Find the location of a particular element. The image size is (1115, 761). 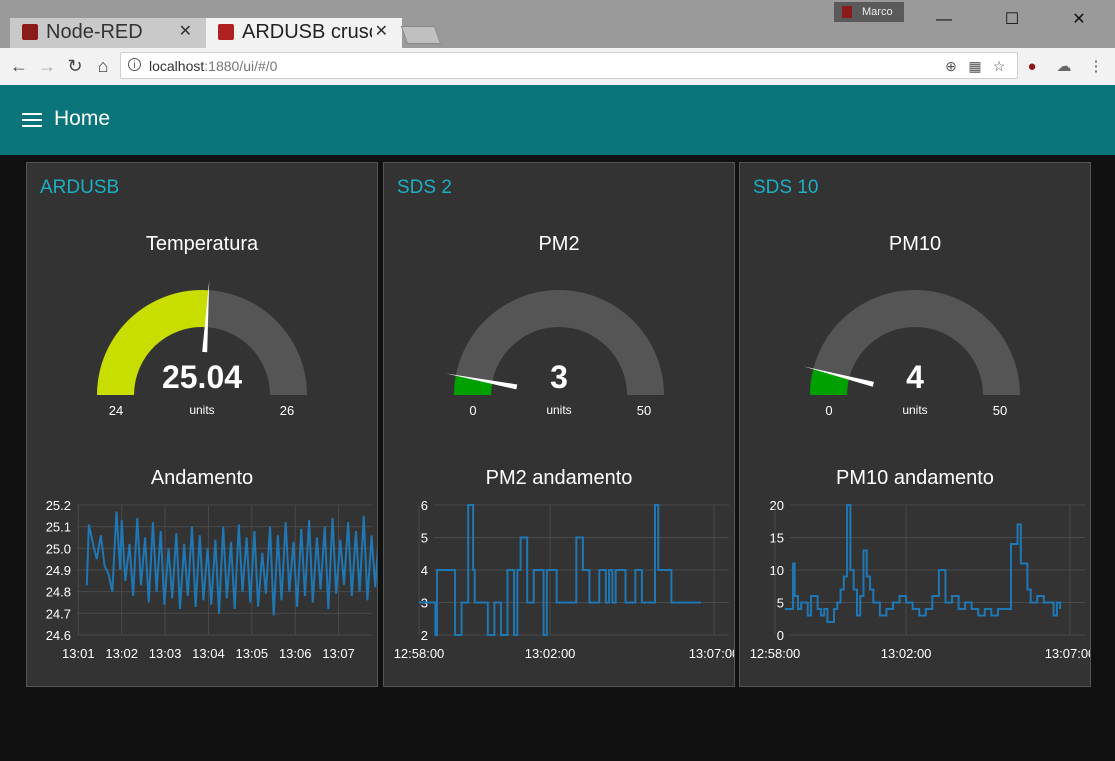

address-bar: i localhost:1880/ui/#/0 ⊕ ▦ ☆ is located at coordinates (569, 65).